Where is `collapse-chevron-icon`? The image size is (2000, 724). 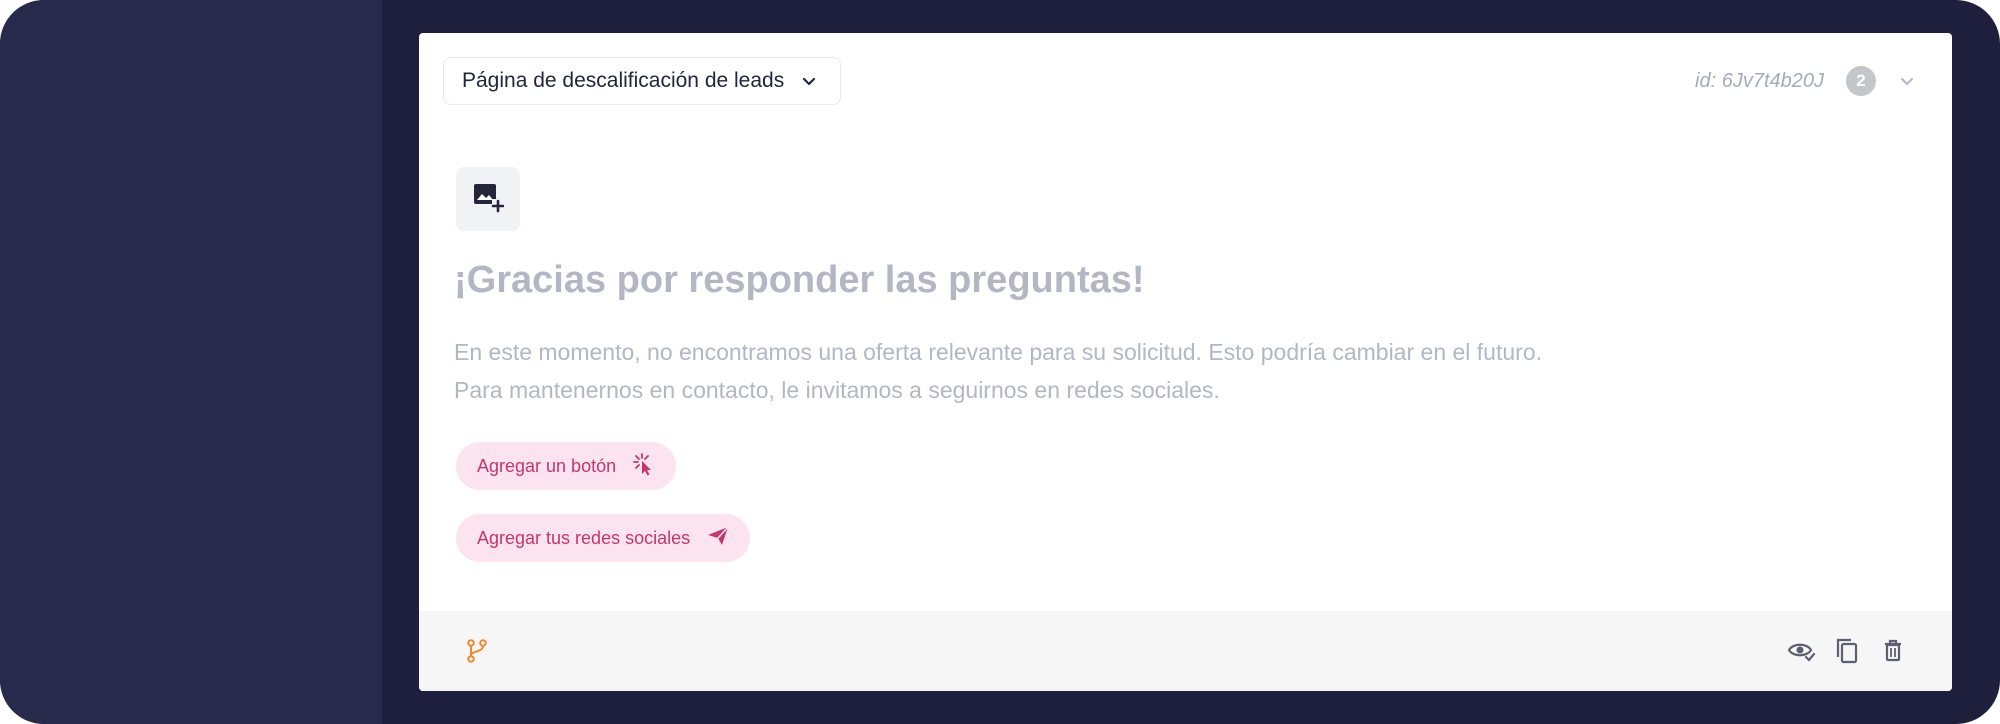
collapse-chevron-icon is located at coordinates (1907, 81).